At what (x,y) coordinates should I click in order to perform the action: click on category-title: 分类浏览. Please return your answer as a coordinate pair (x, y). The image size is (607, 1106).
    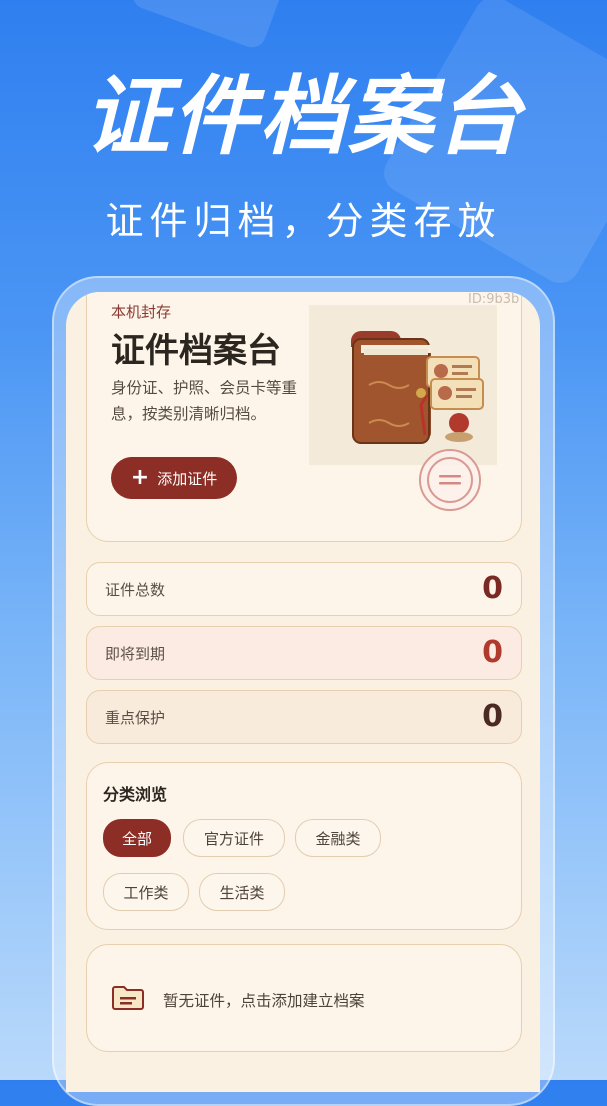
    Looking at the image, I should click on (135, 794).